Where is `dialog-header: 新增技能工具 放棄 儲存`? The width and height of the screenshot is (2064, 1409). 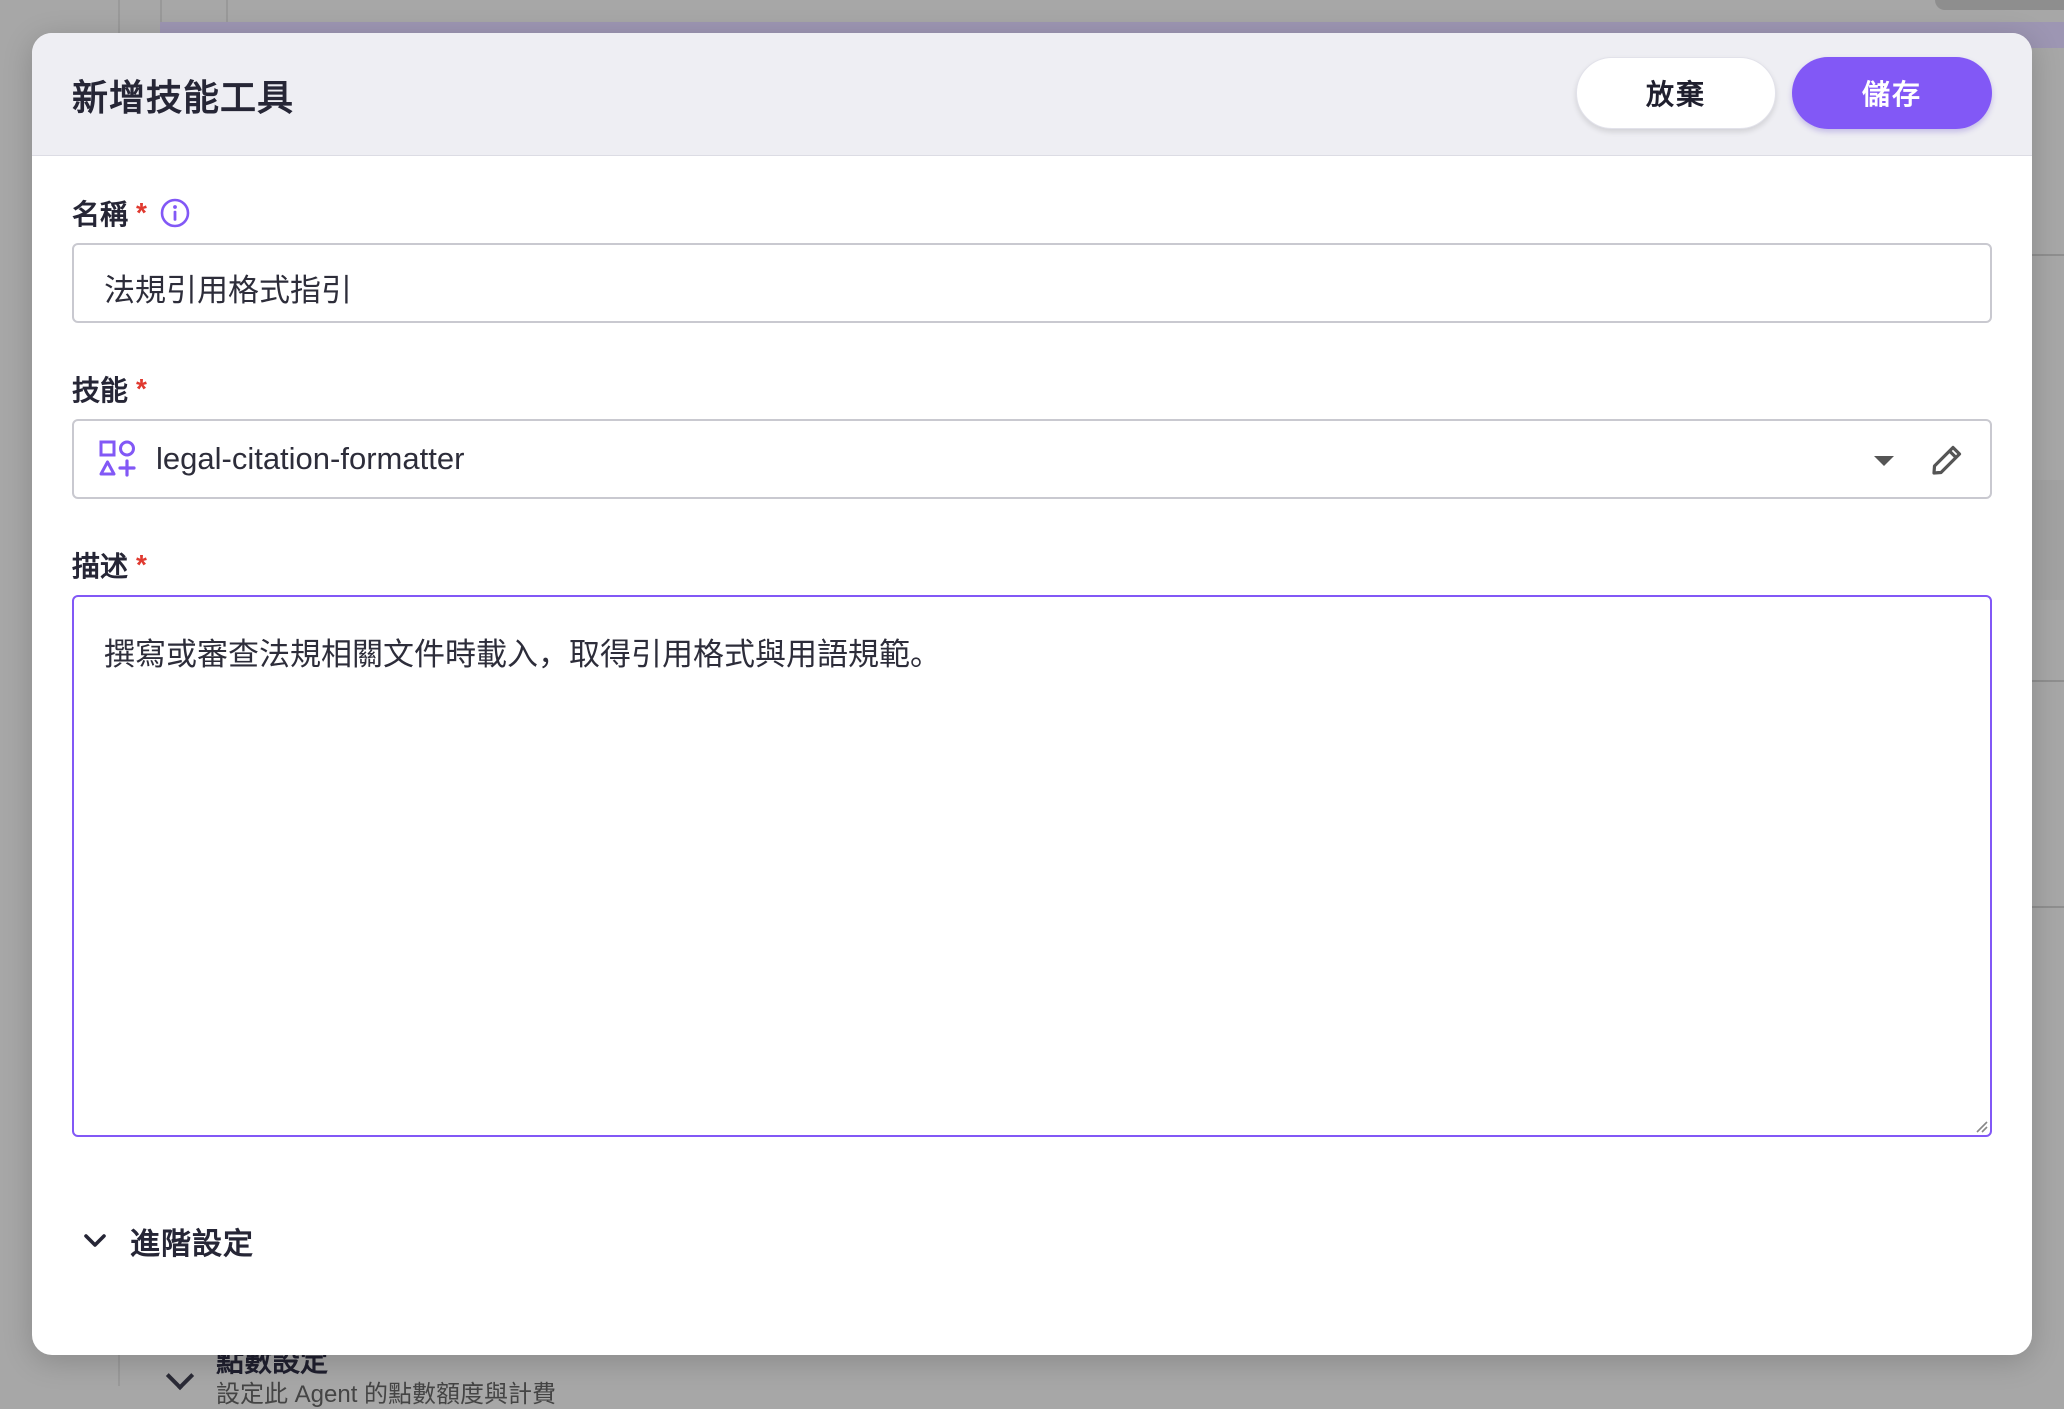 dialog-header: 新增技能工具 放棄 儲存 is located at coordinates (1032, 94).